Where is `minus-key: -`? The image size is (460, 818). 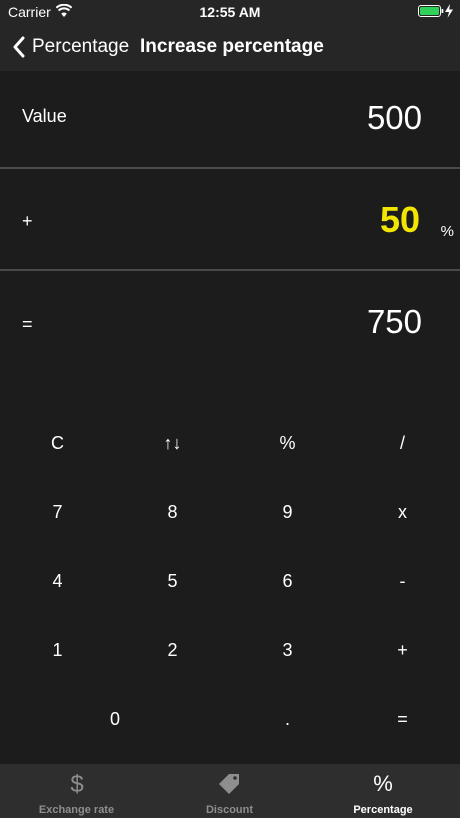 minus-key: - is located at coordinates (402, 581).